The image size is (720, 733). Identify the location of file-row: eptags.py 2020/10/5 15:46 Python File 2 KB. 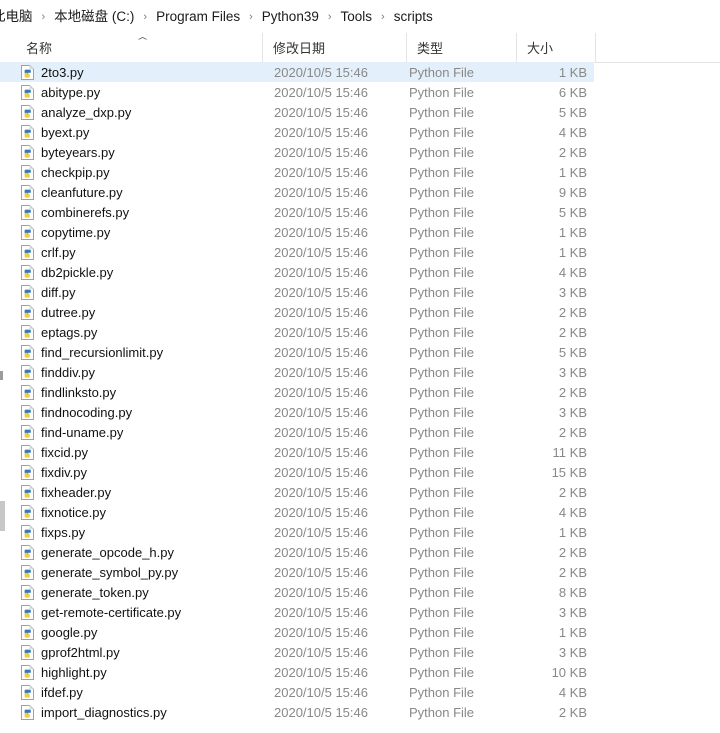
(297, 332).